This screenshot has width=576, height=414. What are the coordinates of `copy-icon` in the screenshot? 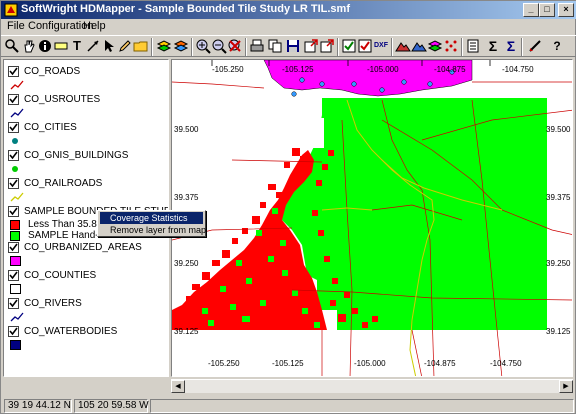 It's located at (275, 46).